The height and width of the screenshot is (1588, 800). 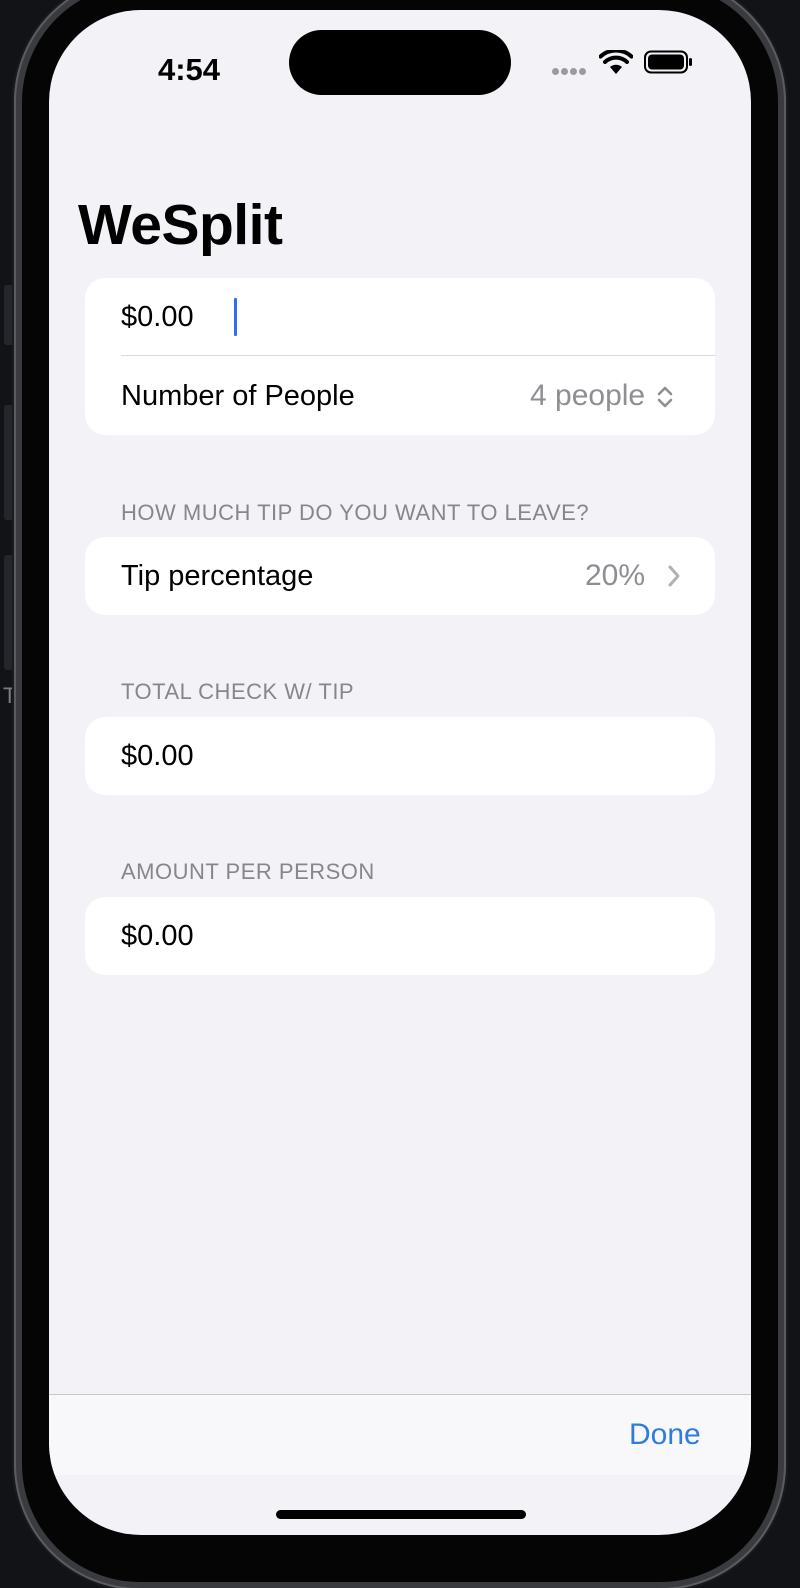 What do you see at coordinates (400, 317) in the screenshot?
I see `check-amount-field: $0.00` at bounding box center [400, 317].